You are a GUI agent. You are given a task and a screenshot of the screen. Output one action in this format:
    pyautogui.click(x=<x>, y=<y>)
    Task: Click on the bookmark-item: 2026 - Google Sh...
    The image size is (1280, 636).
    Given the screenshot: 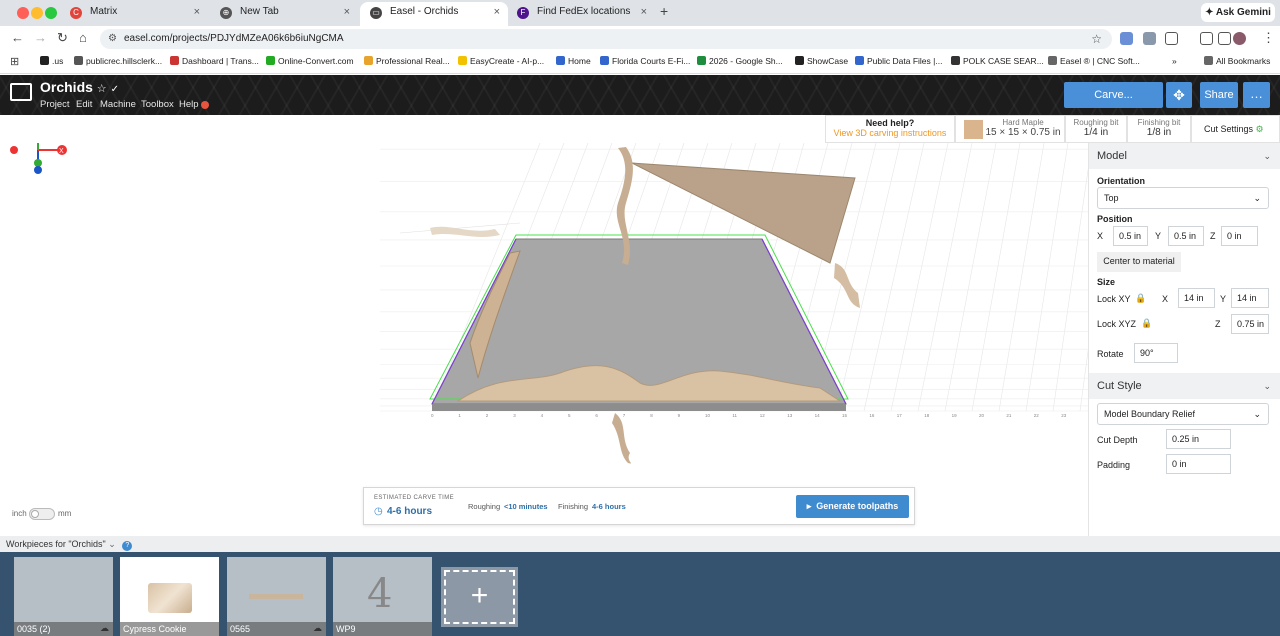 What is the action you would take?
    pyautogui.click(x=740, y=61)
    